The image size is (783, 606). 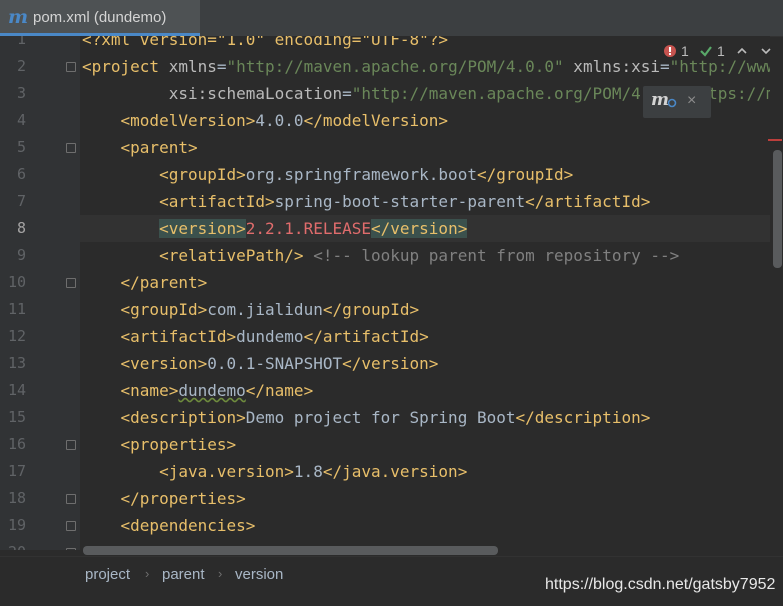 I want to click on horizontal-scrollbar, so click(x=290, y=550).